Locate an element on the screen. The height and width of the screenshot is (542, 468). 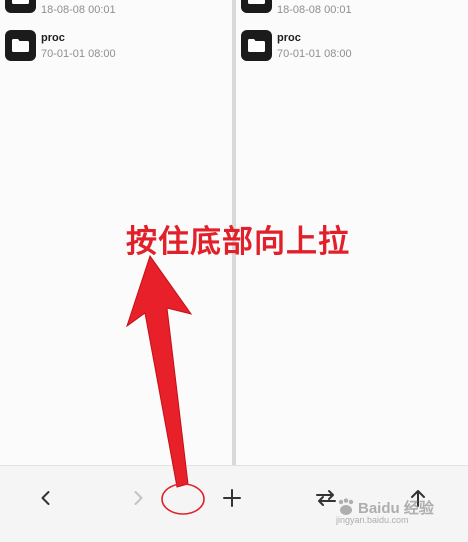
annotation-overlay is located at coordinates (165, 384).